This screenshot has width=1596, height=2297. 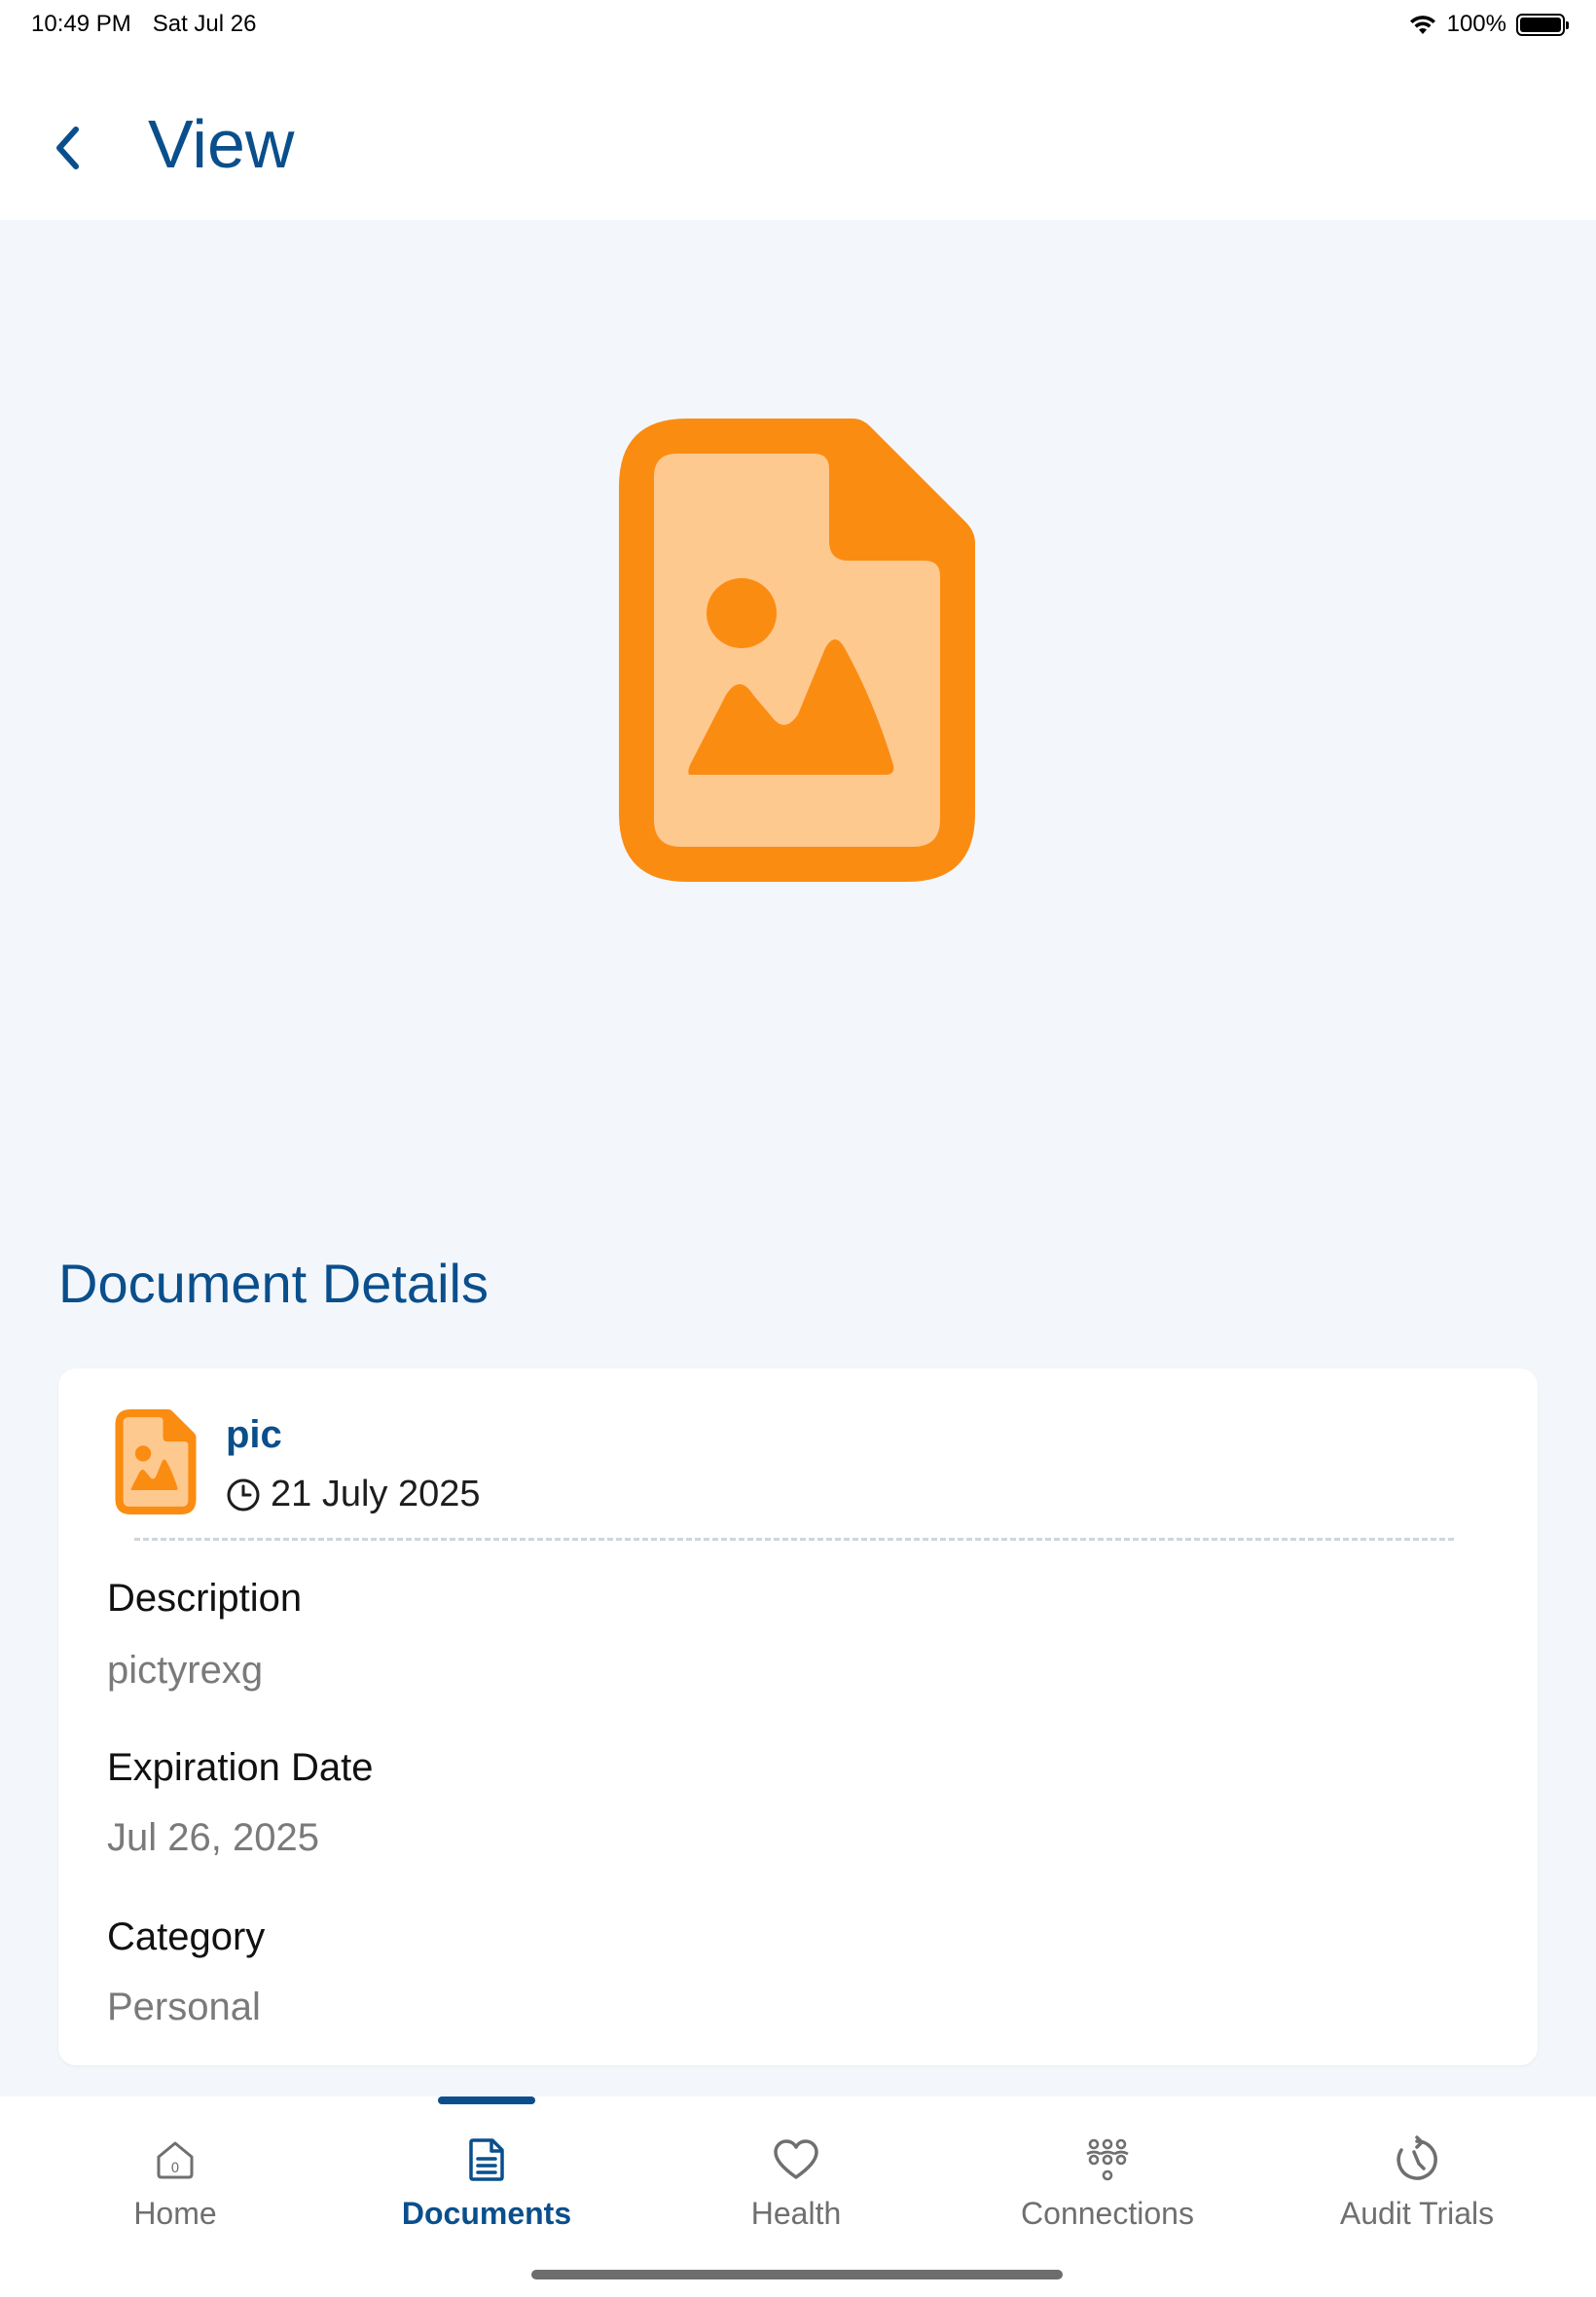 I want to click on page-title: View, so click(x=221, y=144).